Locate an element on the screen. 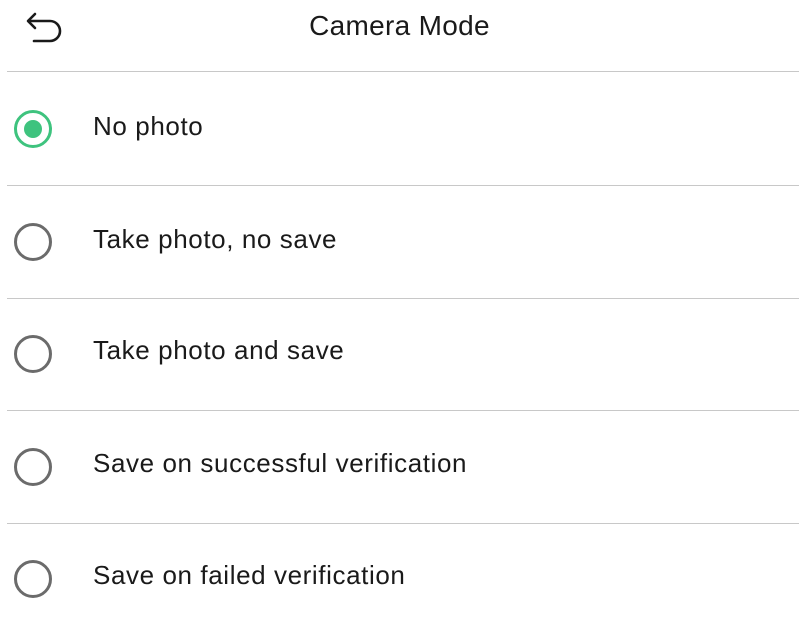  option-label: Save on successful verification is located at coordinates (280, 463).